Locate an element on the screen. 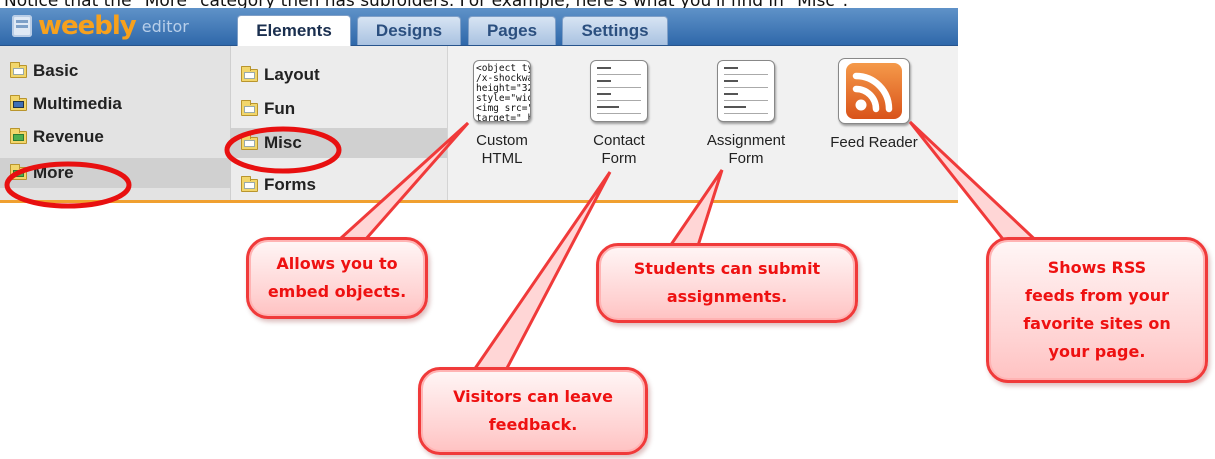 The height and width of the screenshot is (459, 1215). callout-text: Visitors can leave feedback. is located at coordinates (533, 410).